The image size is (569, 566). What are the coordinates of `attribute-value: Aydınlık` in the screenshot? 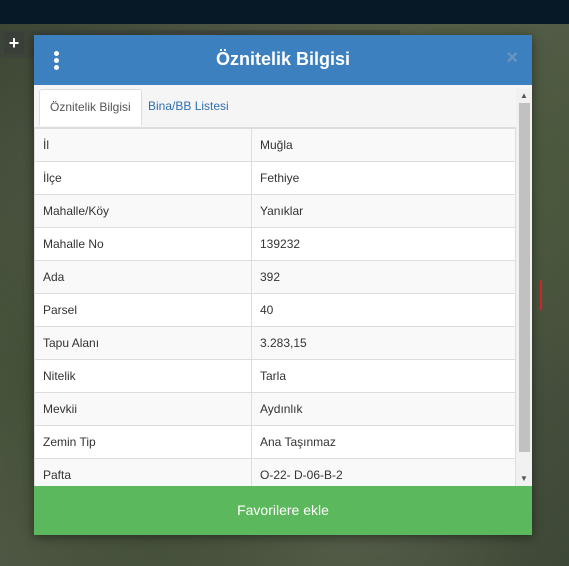 It's located at (383, 409).